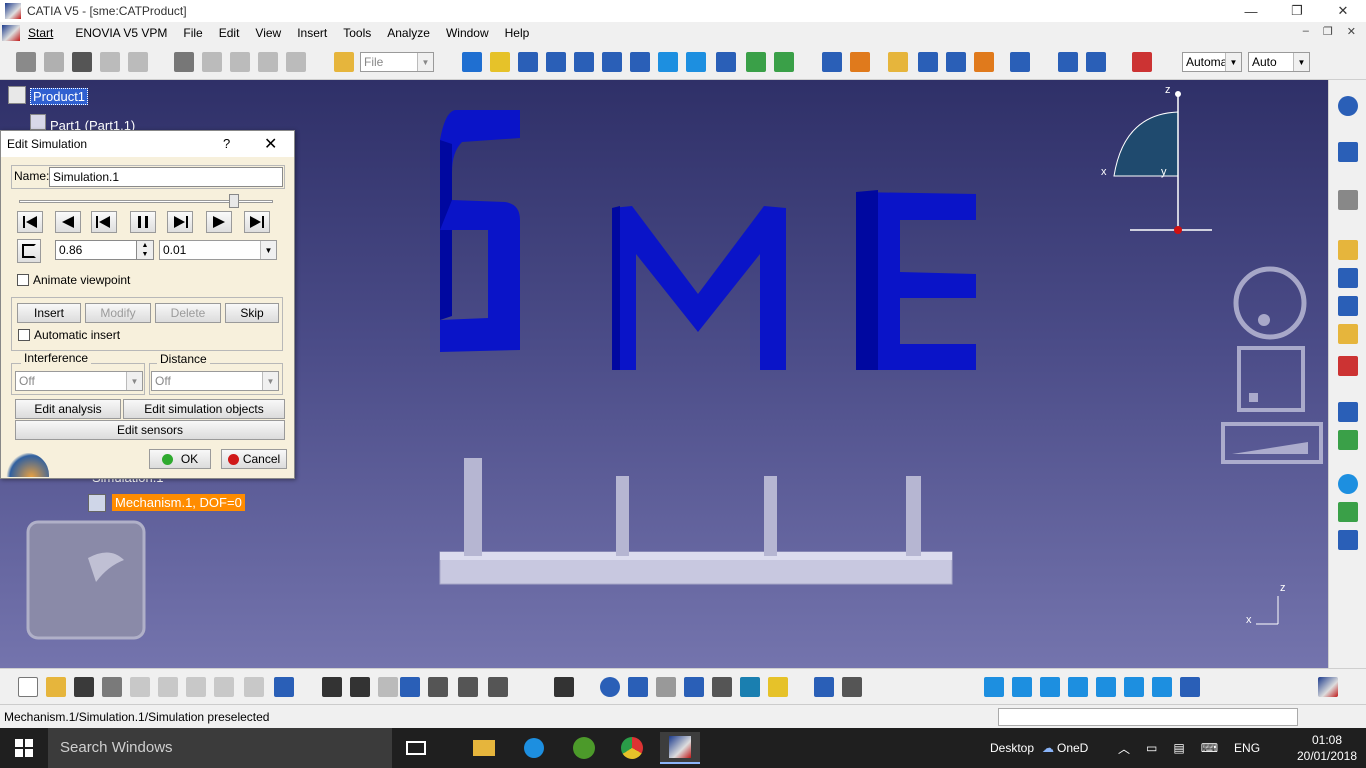 The height and width of the screenshot is (768, 1366). Describe the element at coordinates (1162, 687) in the screenshot. I see `view-iso-icon` at that location.